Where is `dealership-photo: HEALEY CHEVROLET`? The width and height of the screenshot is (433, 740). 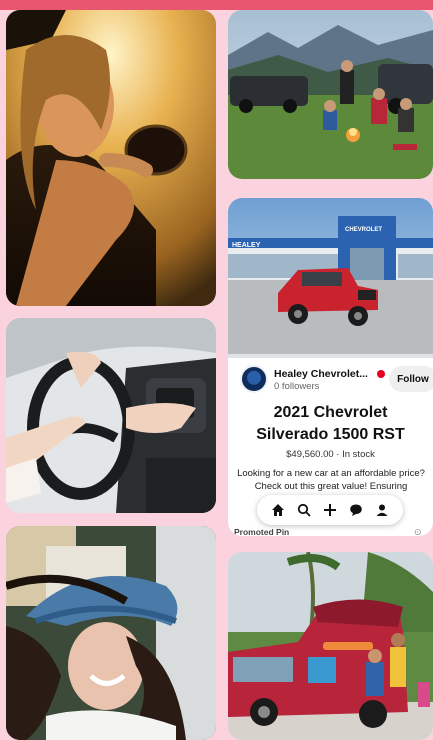
dealership-photo: HEALEY CHEVROLET is located at coordinates (330, 278).